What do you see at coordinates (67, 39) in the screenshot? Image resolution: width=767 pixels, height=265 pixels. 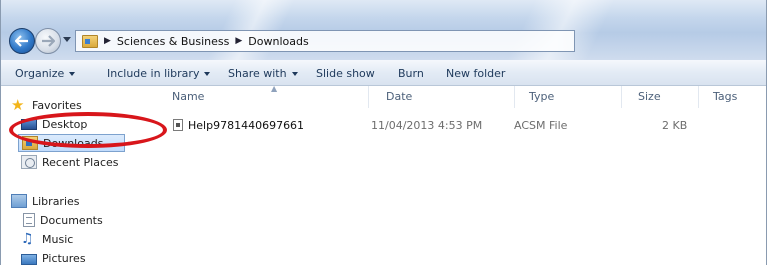 I see `recent-pages-dropdown` at bounding box center [67, 39].